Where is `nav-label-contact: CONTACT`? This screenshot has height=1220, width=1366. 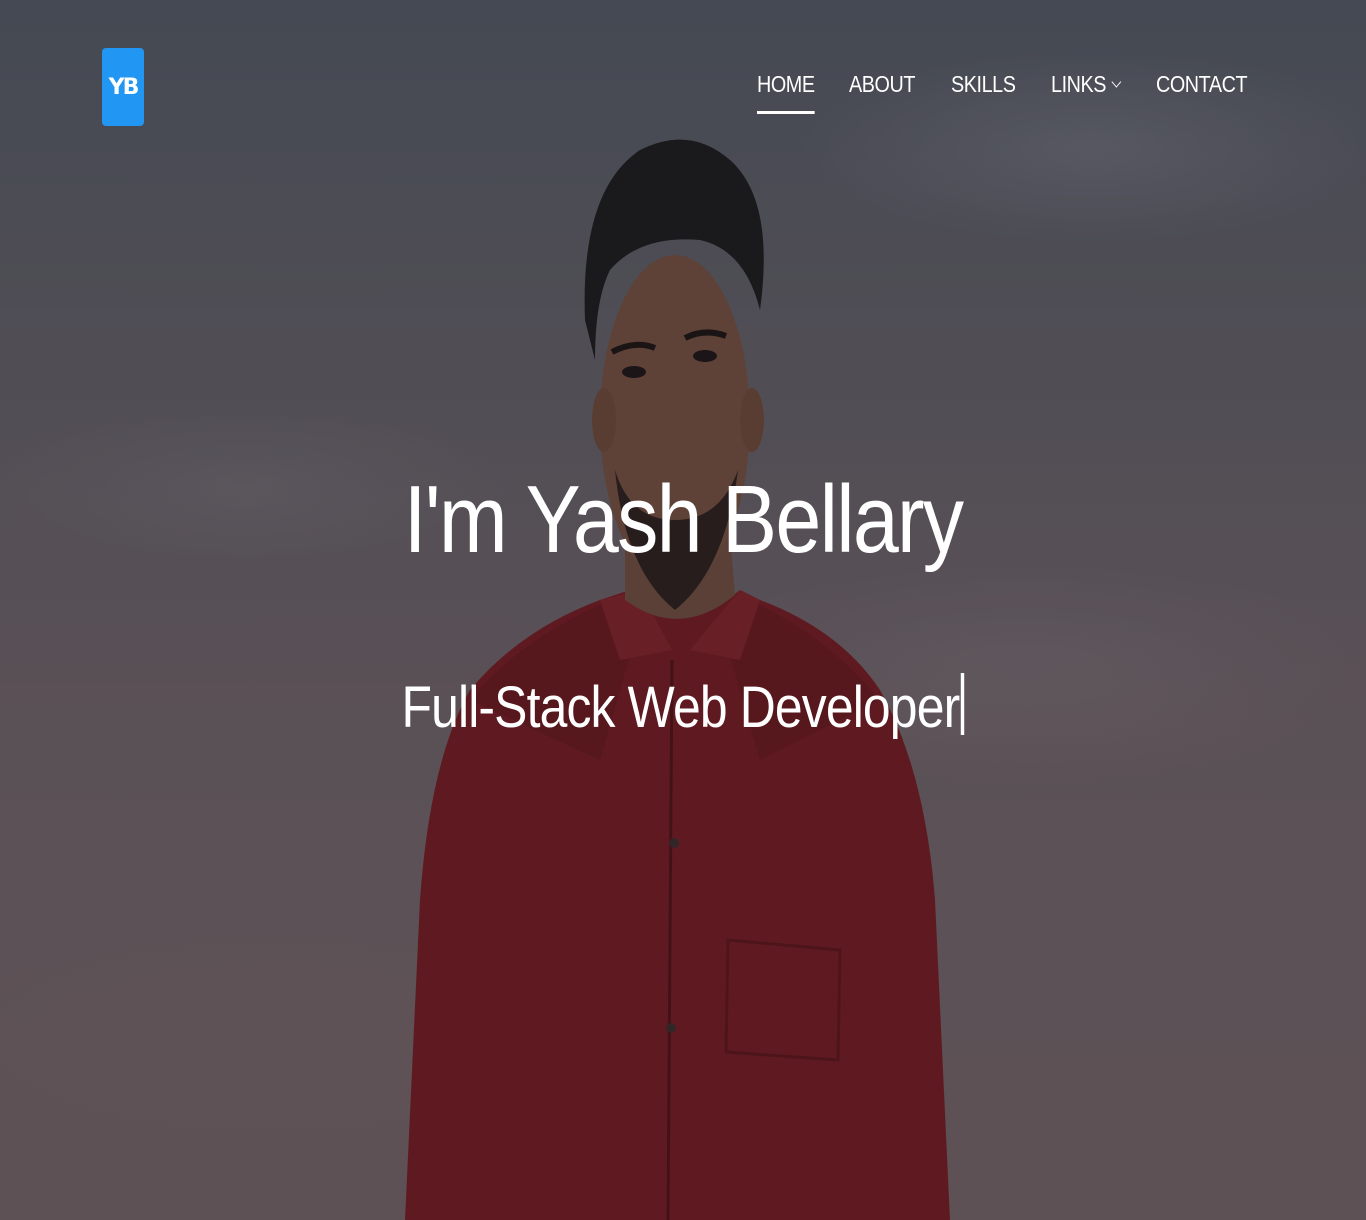
nav-label-contact: CONTACT is located at coordinates (1202, 84).